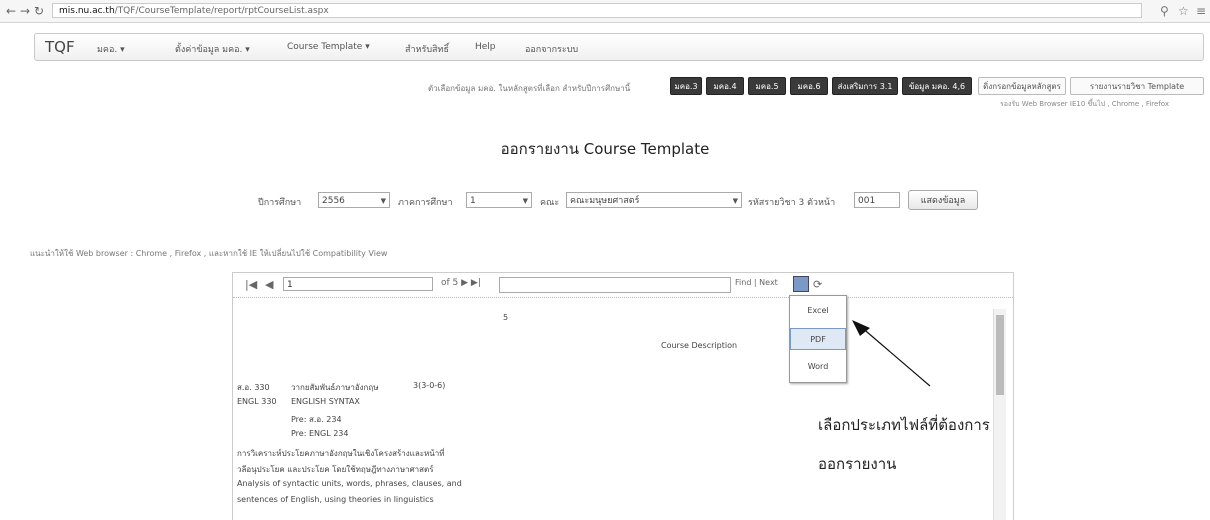  What do you see at coordinates (725, 86) in the screenshot?
I see `mko4-button: มคอ.4` at bounding box center [725, 86].